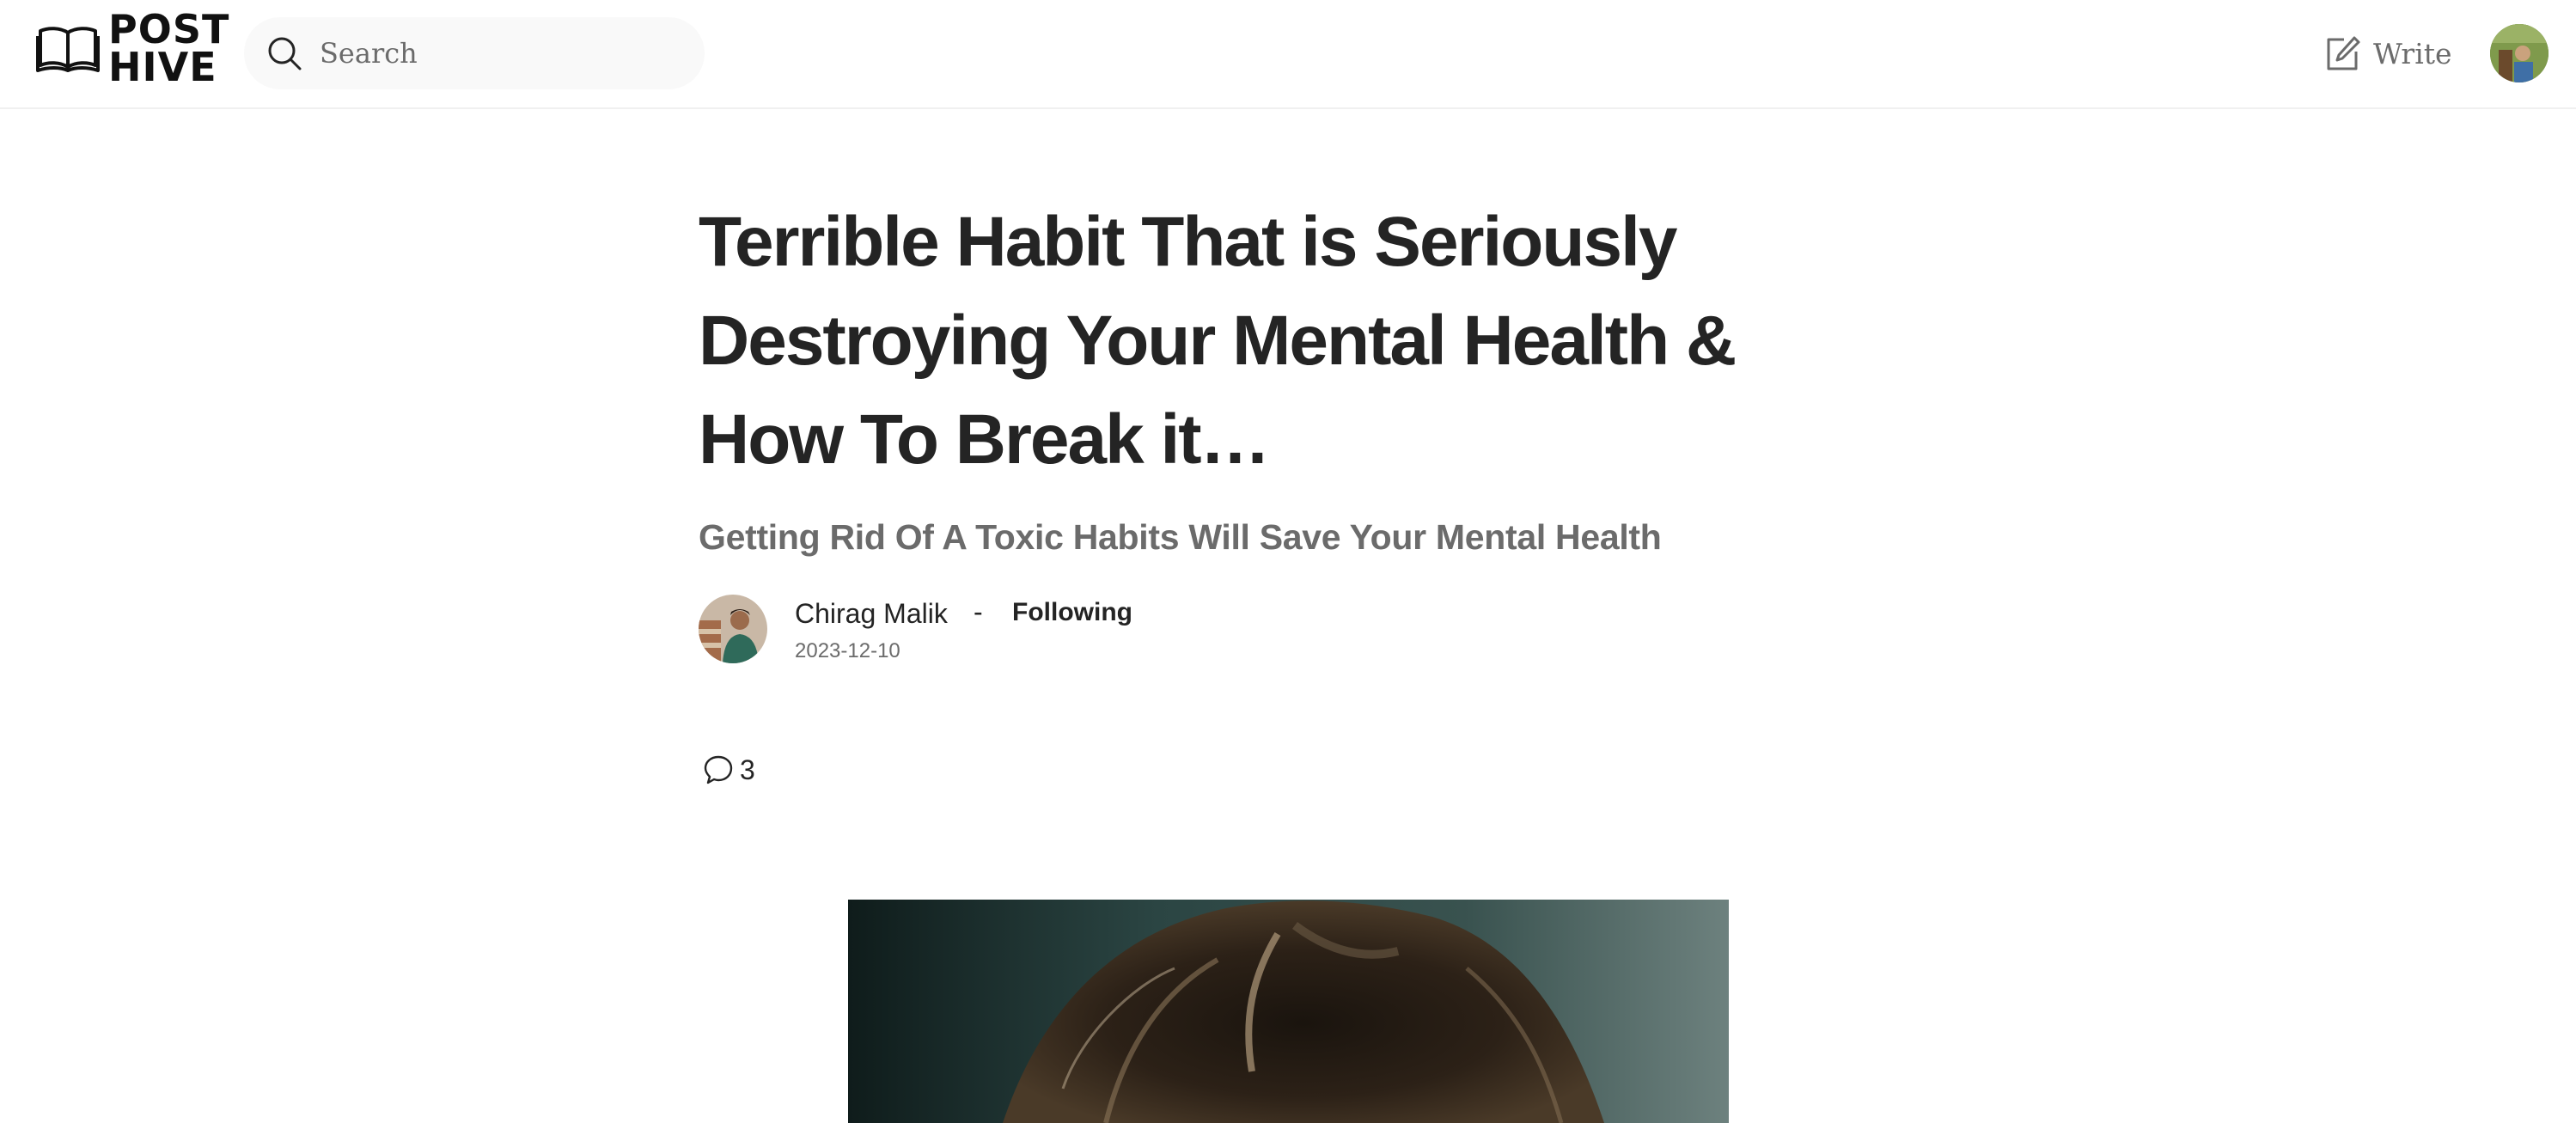 The image size is (2576, 1123). What do you see at coordinates (1072, 612) in the screenshot?
I see `following-button: Following` at bounding box center [1072, 612].